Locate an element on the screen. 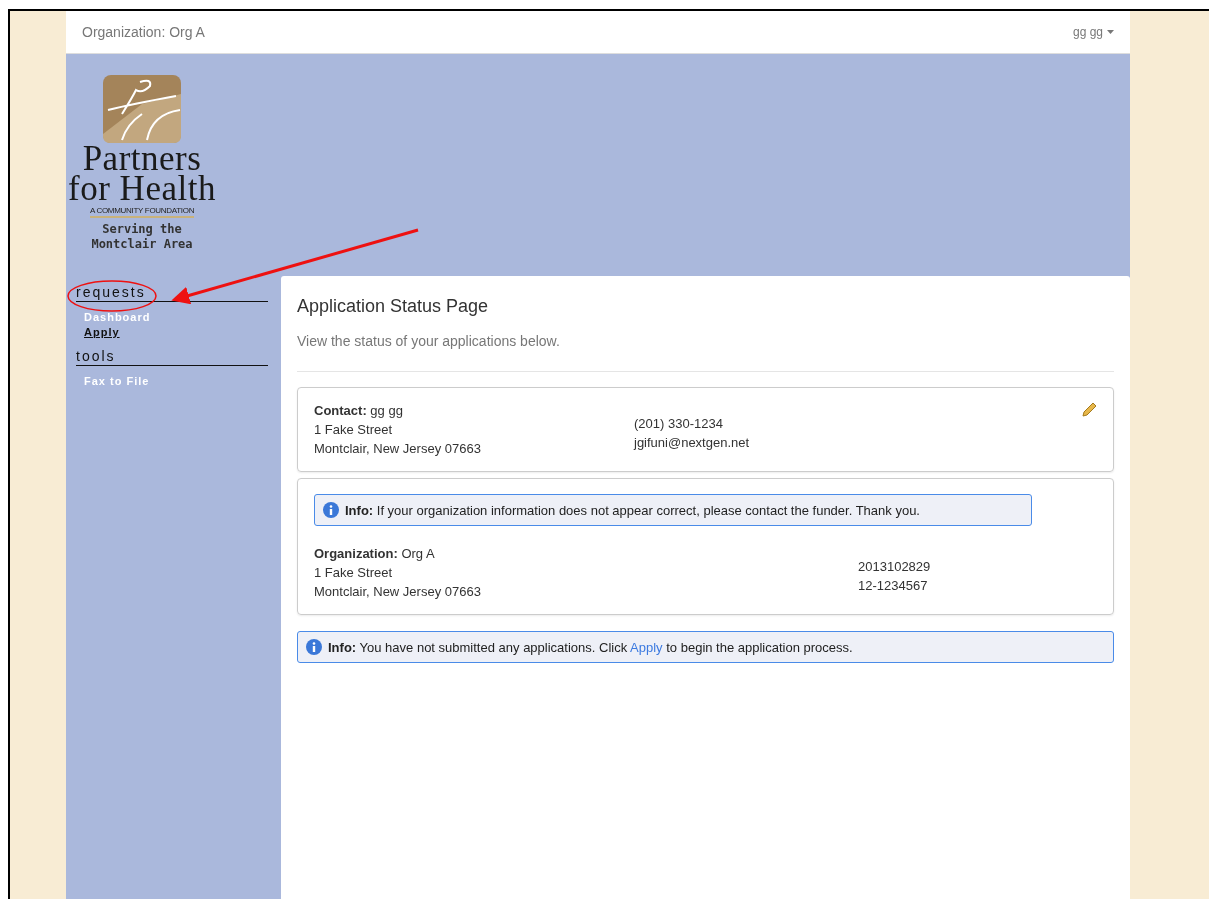 The width and height of the screenshot is (1209, 899). logo-tagline: A COMMUNITY FOUNDATION is located at coordinates (142, 212).